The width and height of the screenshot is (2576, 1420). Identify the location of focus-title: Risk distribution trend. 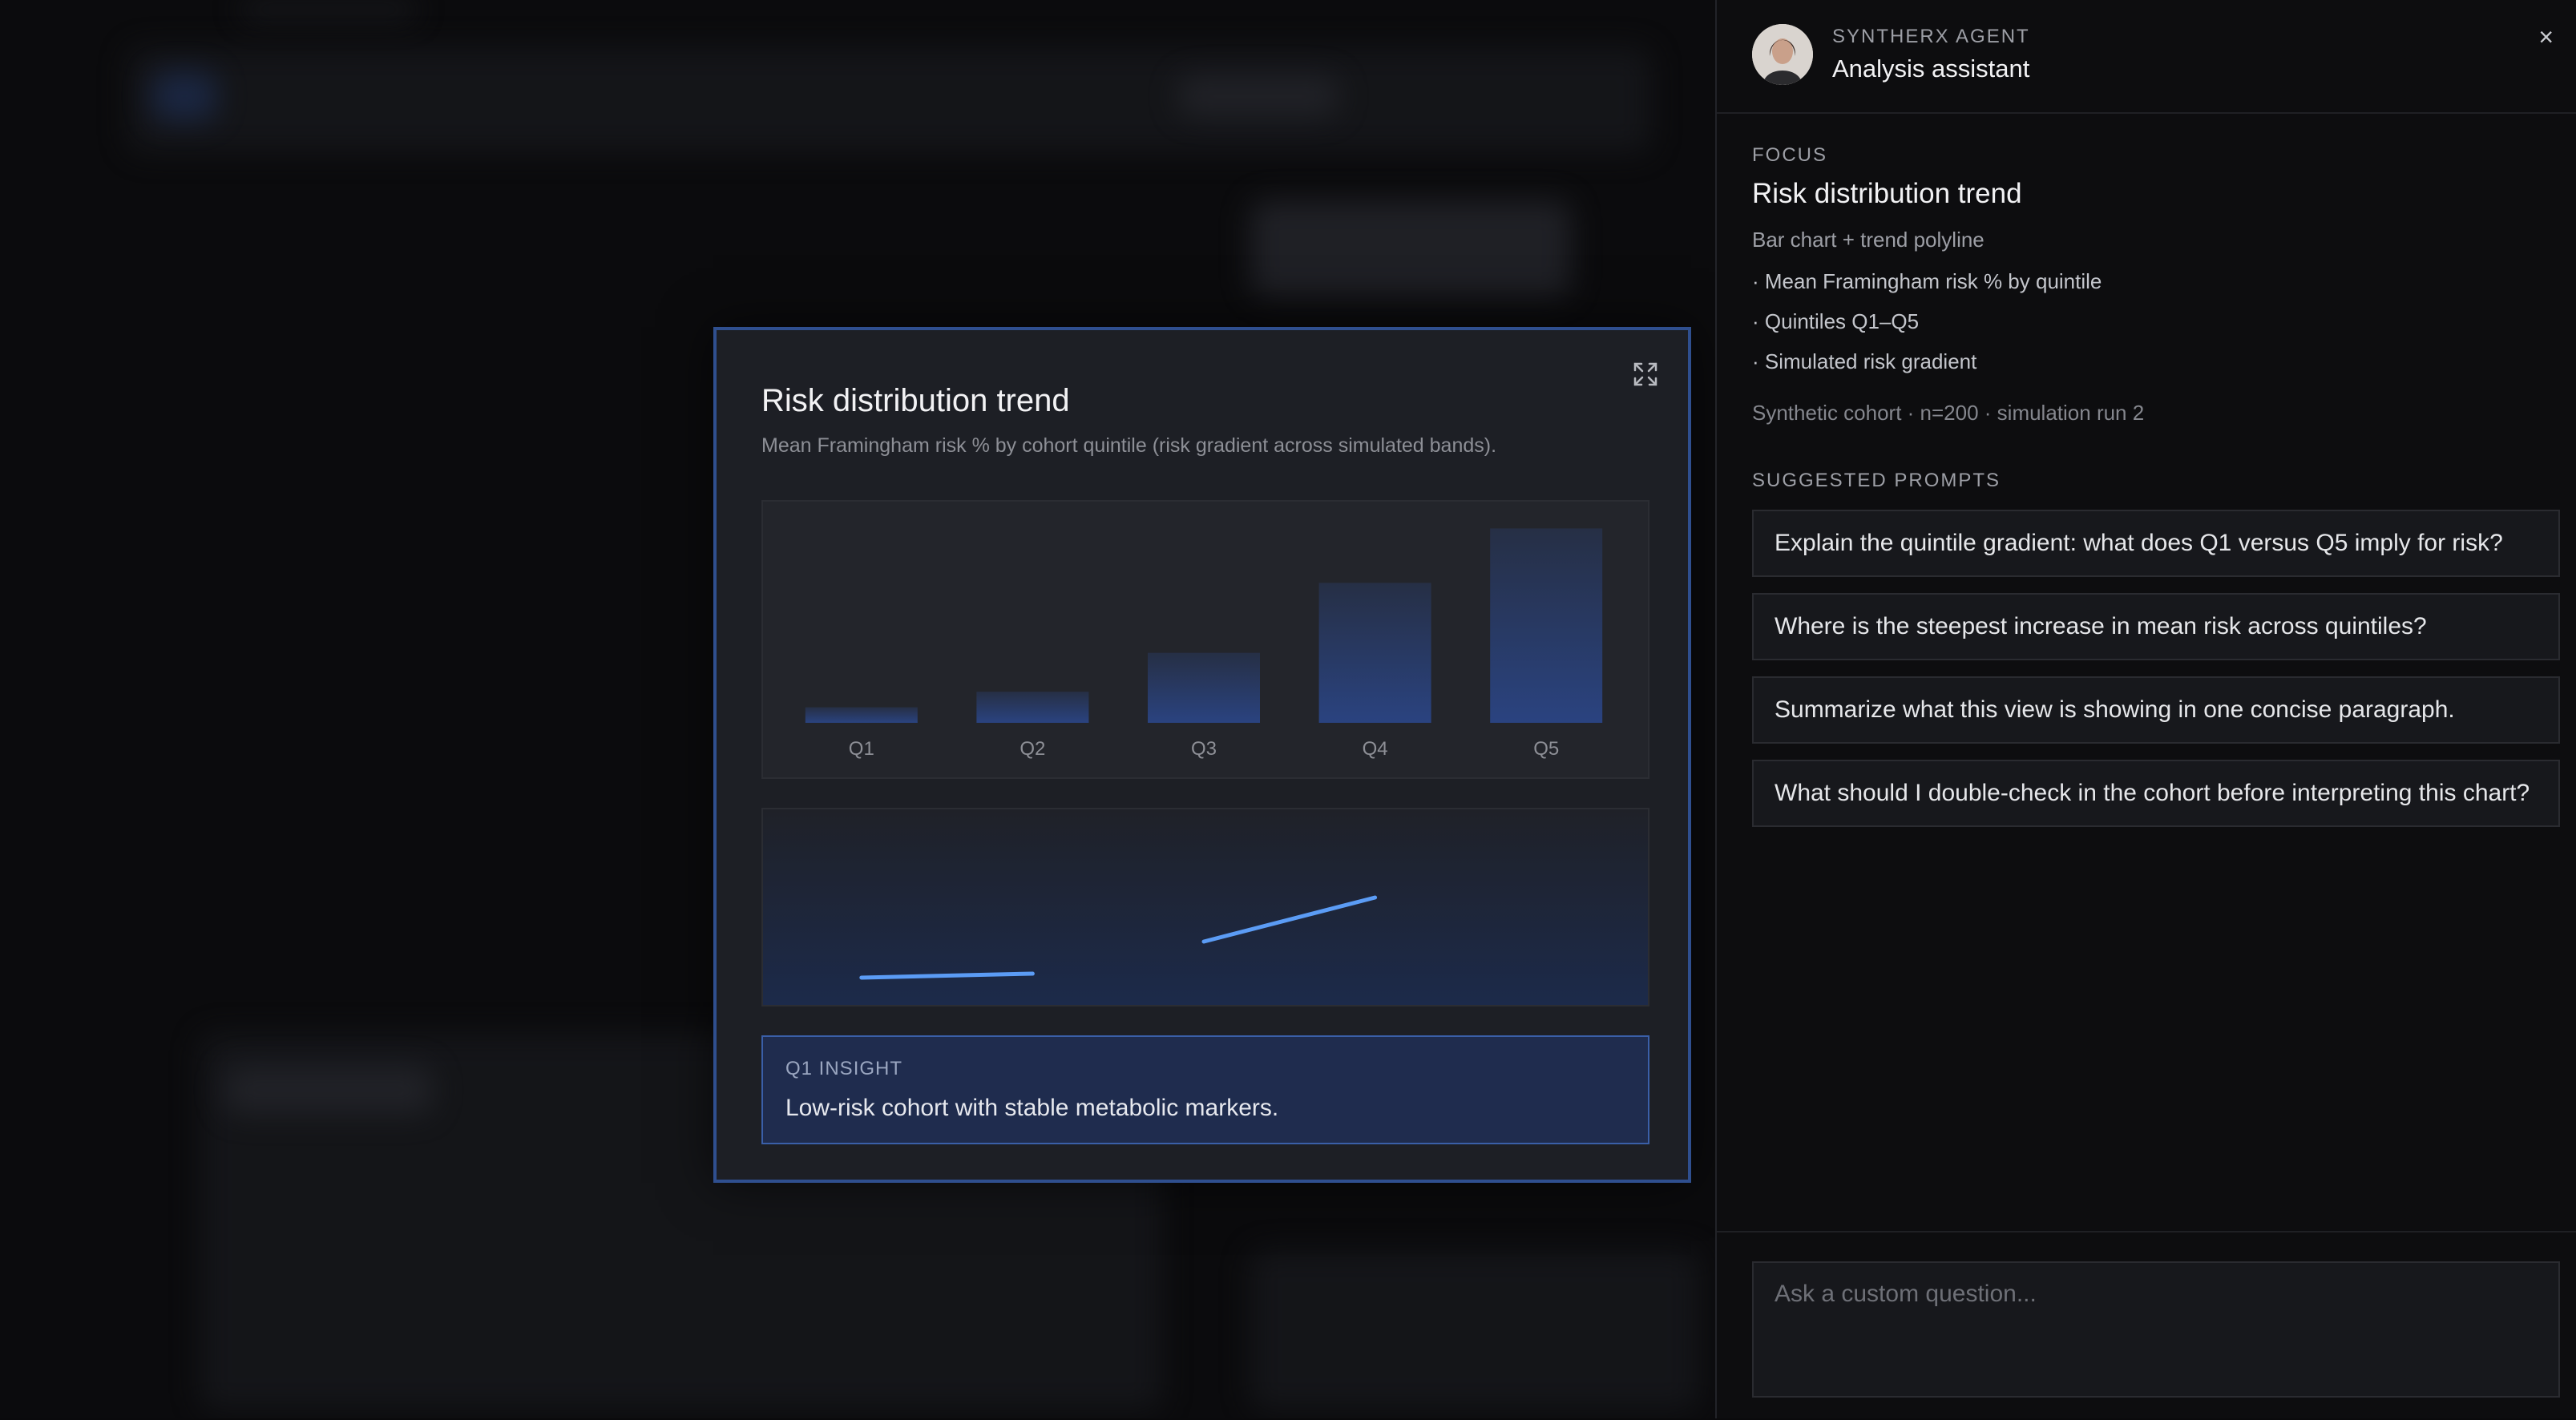
(1887, 193).